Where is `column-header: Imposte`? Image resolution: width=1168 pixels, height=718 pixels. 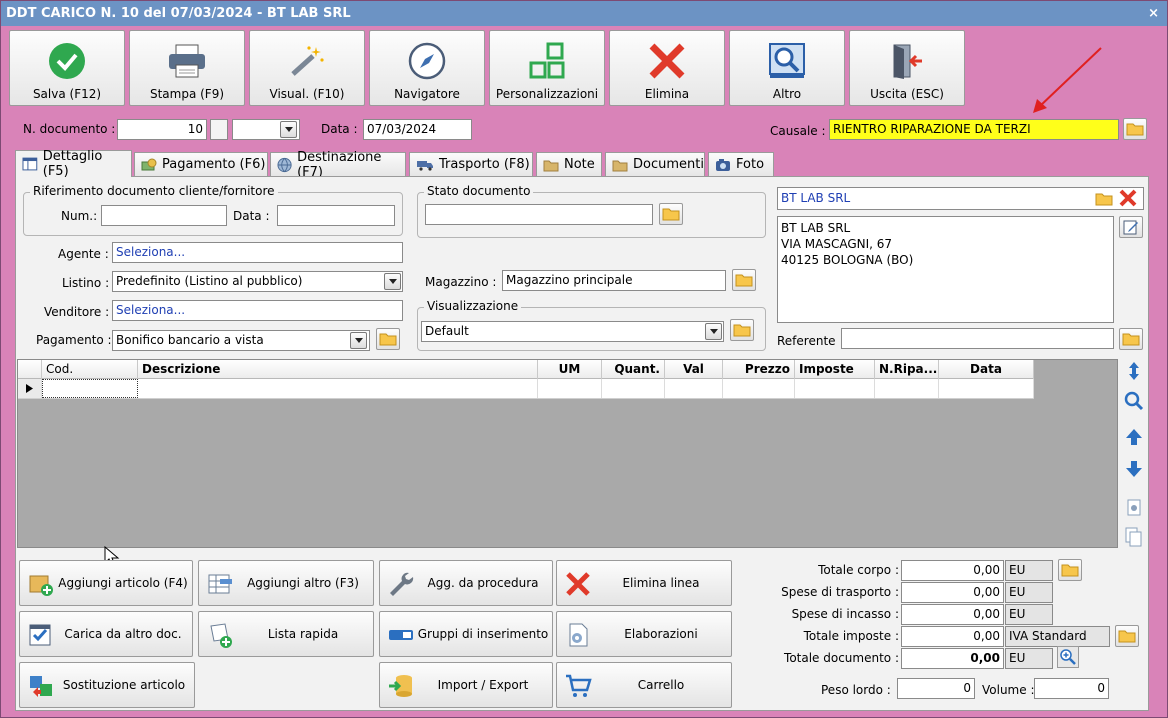 column-header: Imposte is located at coordinates (835, 369).